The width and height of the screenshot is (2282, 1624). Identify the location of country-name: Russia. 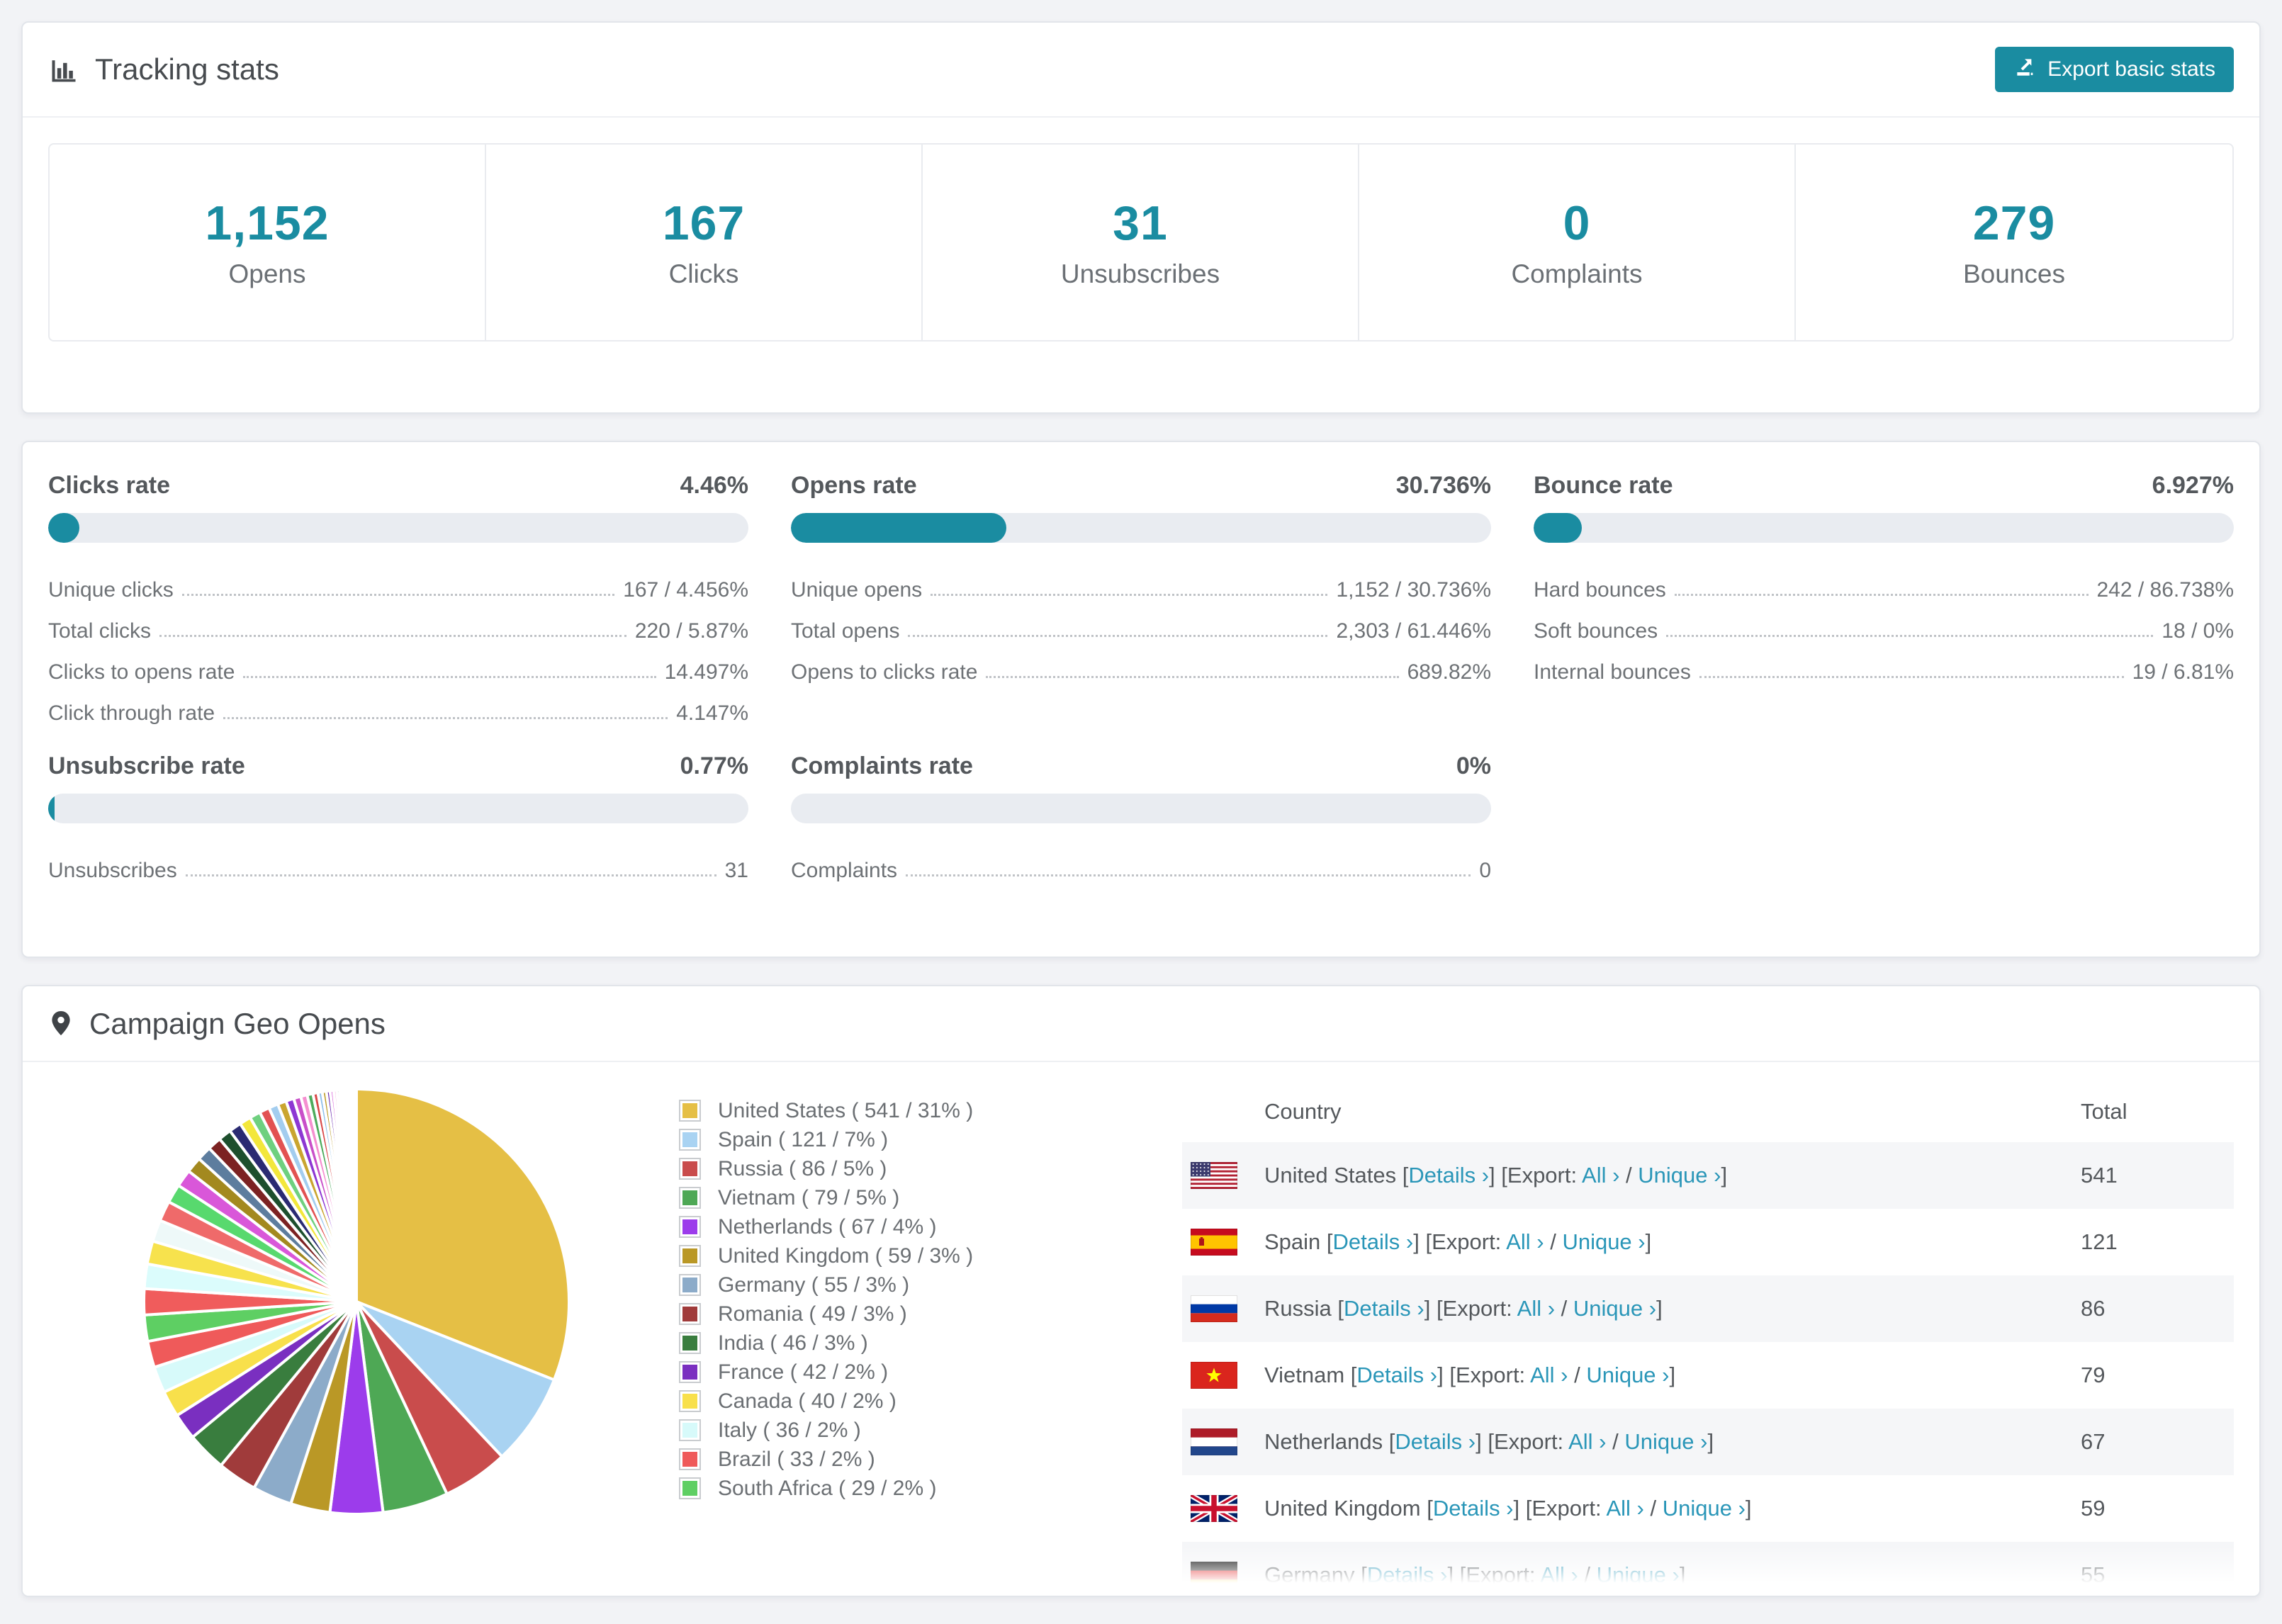
(1301, 1308).